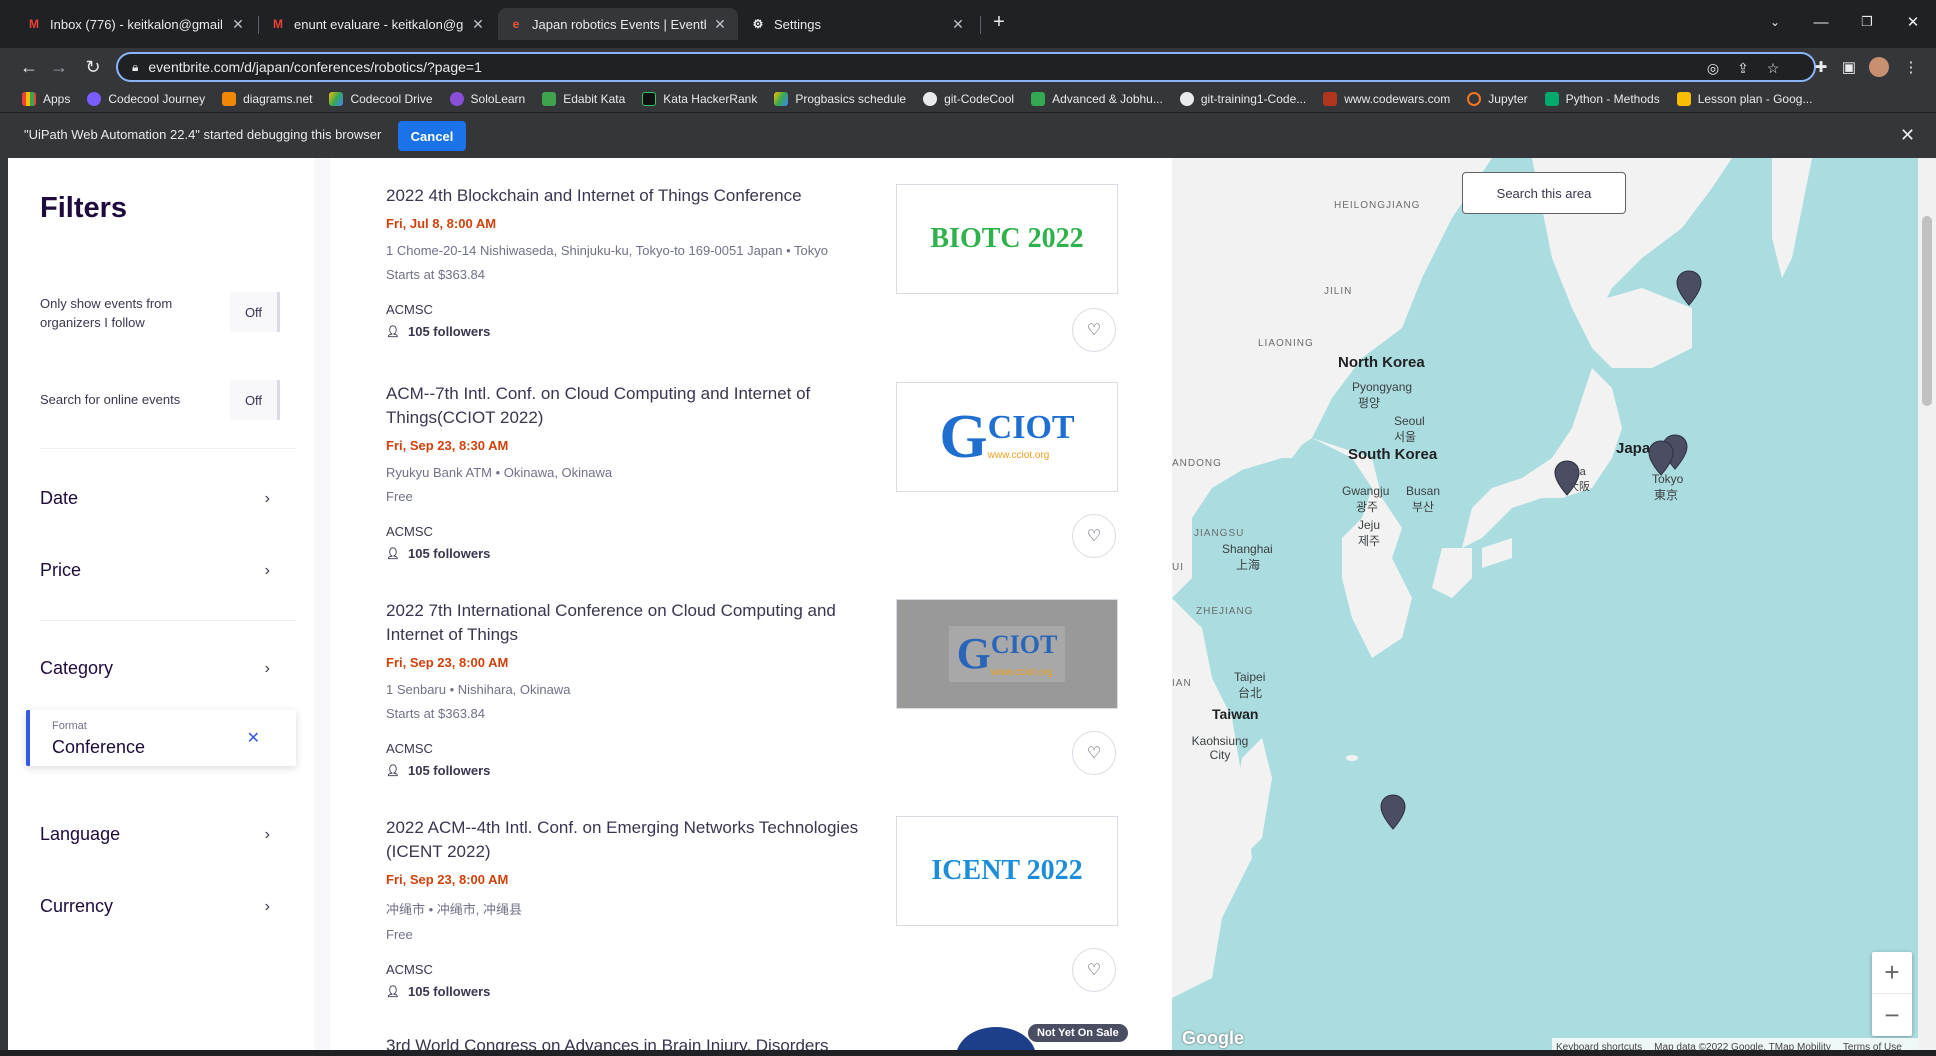 The width and height of the screenshot is (1936, 1056). I want to click on star-icon: ☆, so click(1773, 68).